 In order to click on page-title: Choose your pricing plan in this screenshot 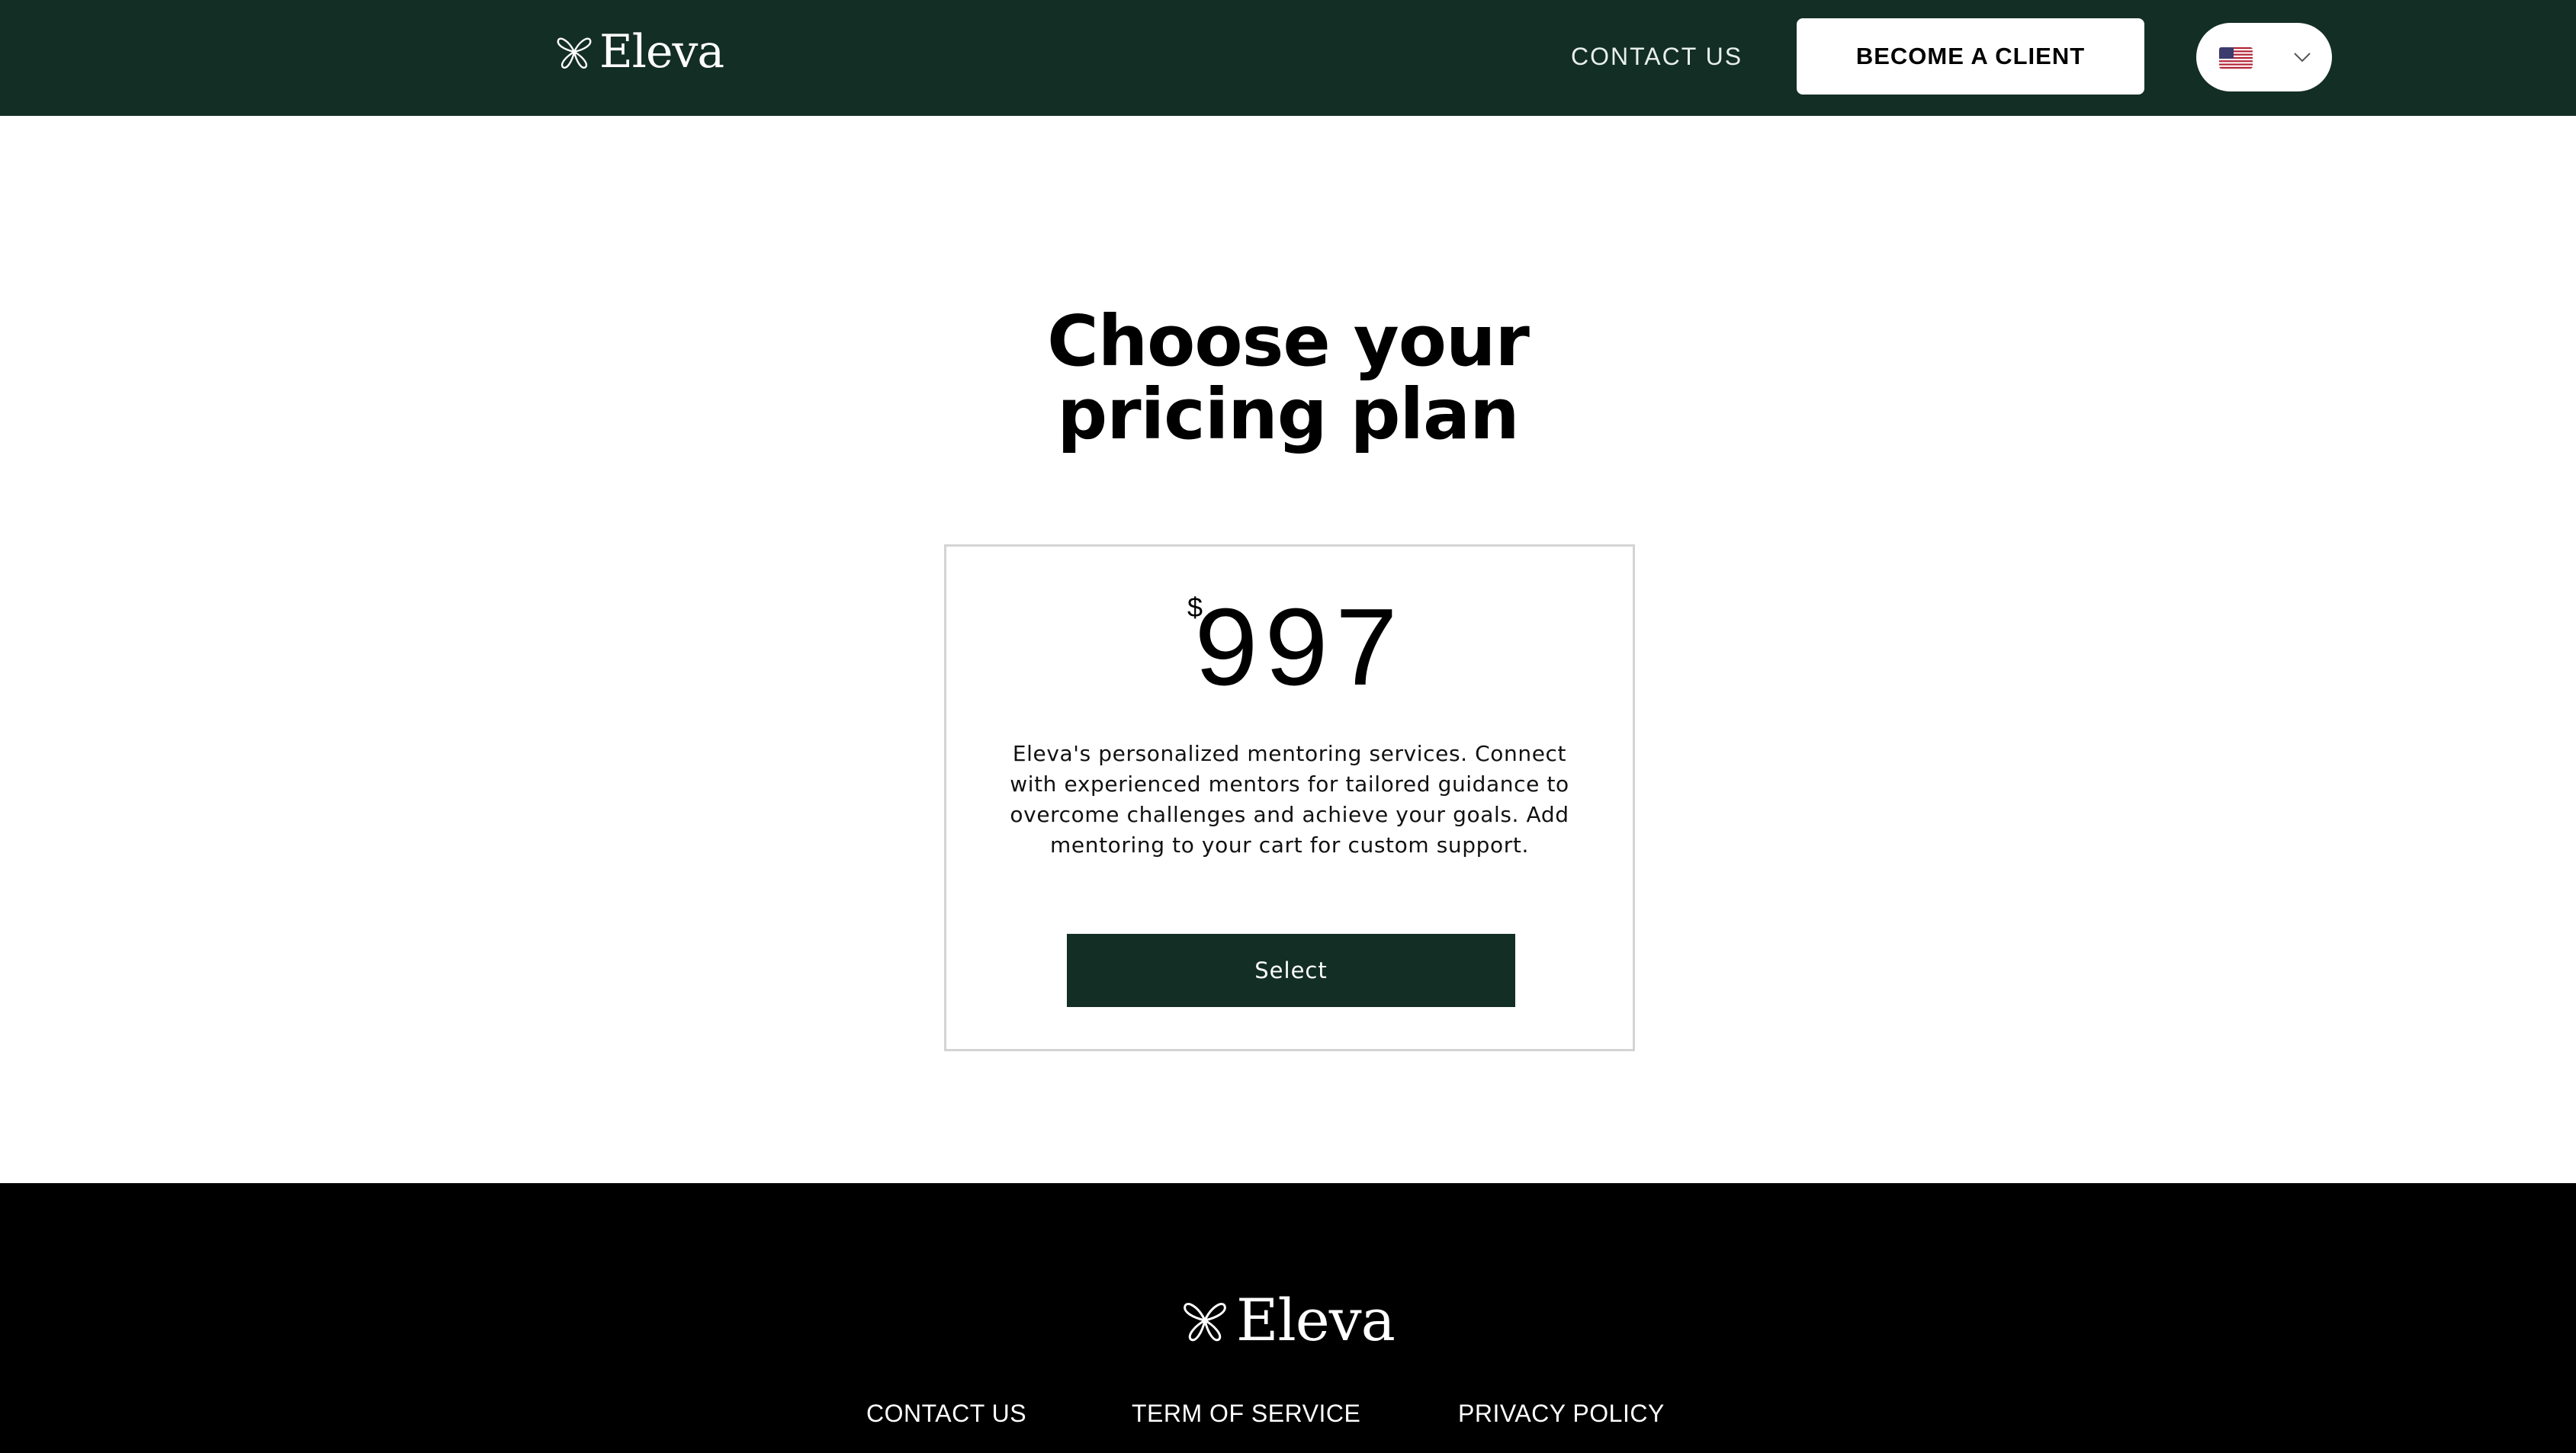, I will do `click(1288, 378)`.